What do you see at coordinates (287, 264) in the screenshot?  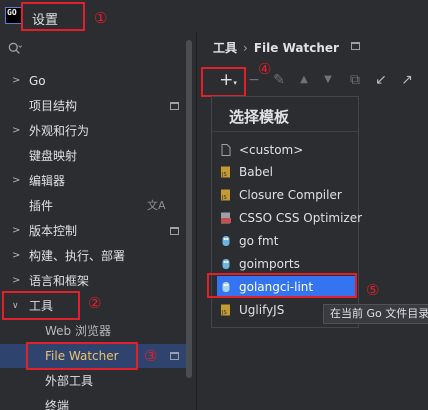 I see `template-item-goimports: goimports` at bounding box center [287, 264].